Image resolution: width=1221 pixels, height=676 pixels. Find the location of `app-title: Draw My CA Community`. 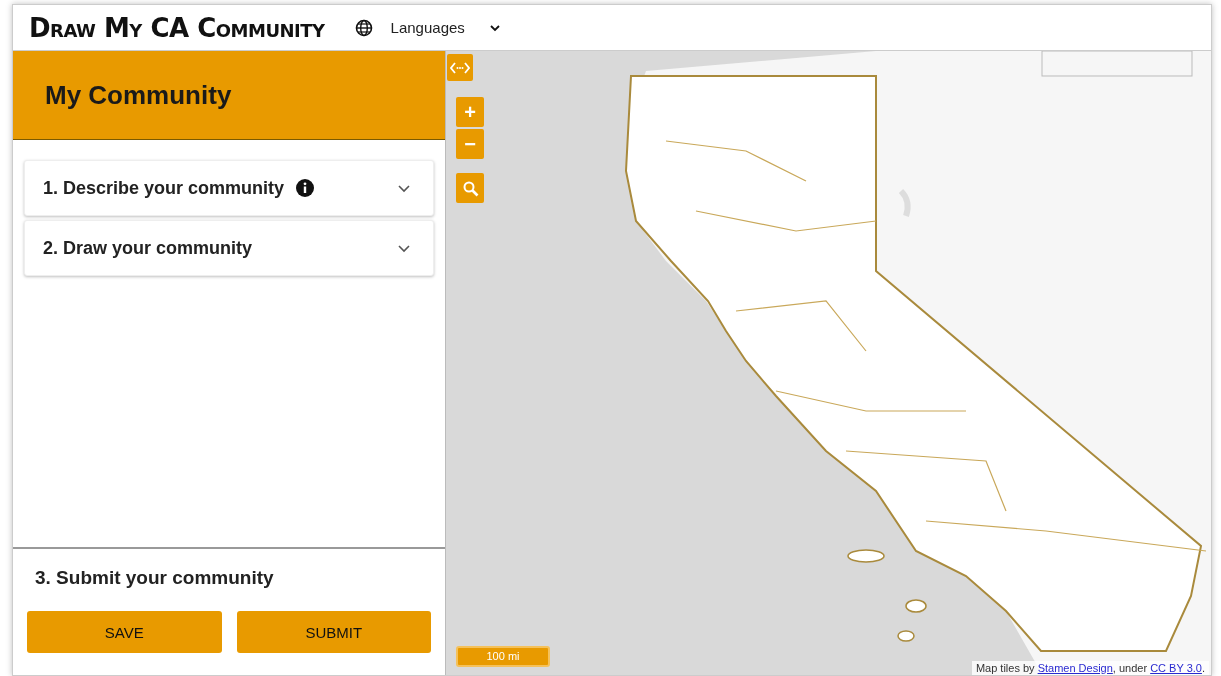

app-title: Draw My CA Community is located at coordinates (177, 27).